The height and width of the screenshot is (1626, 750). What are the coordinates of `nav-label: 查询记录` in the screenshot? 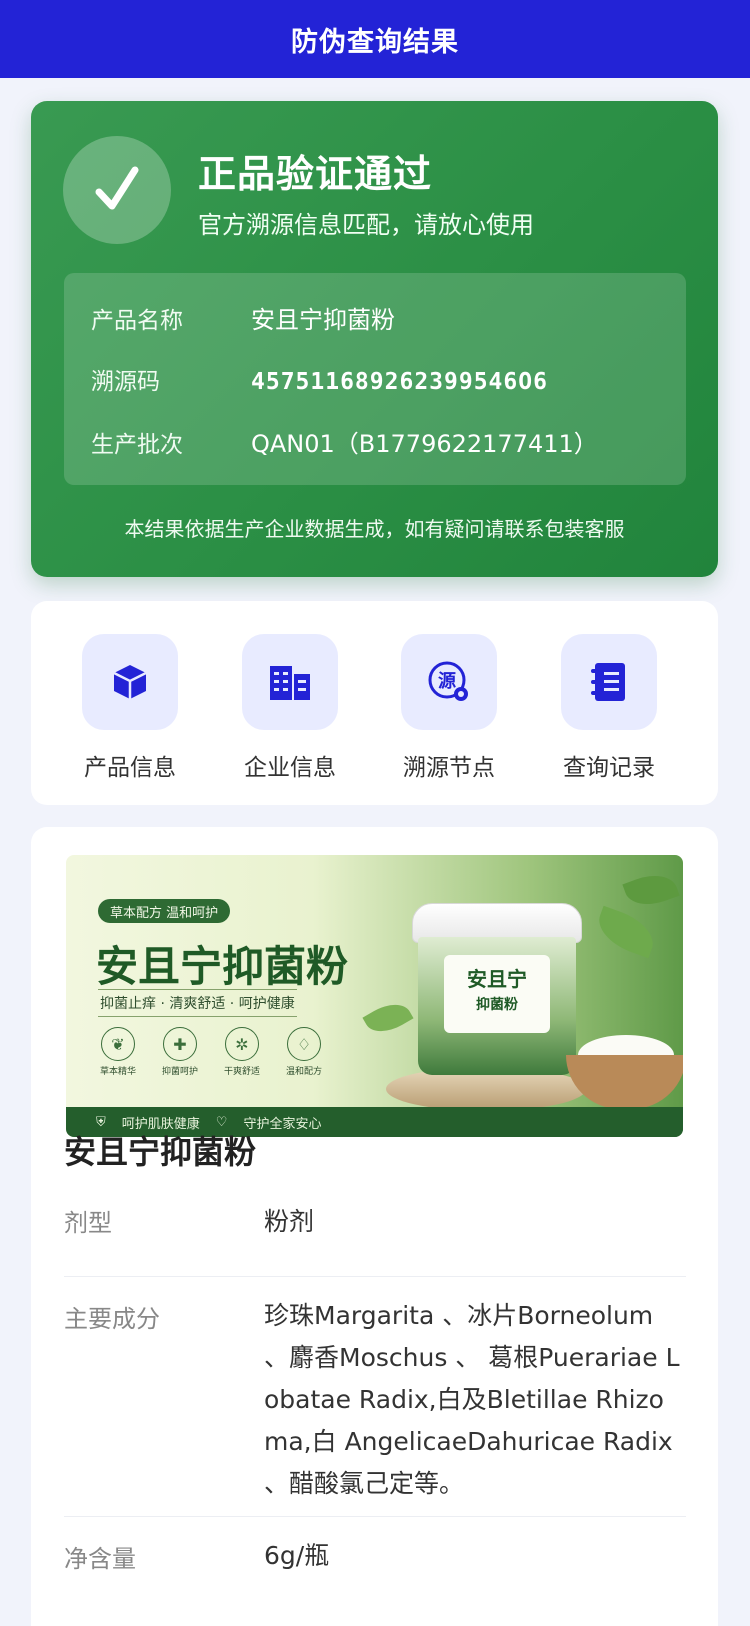 It's located at (609, 768).